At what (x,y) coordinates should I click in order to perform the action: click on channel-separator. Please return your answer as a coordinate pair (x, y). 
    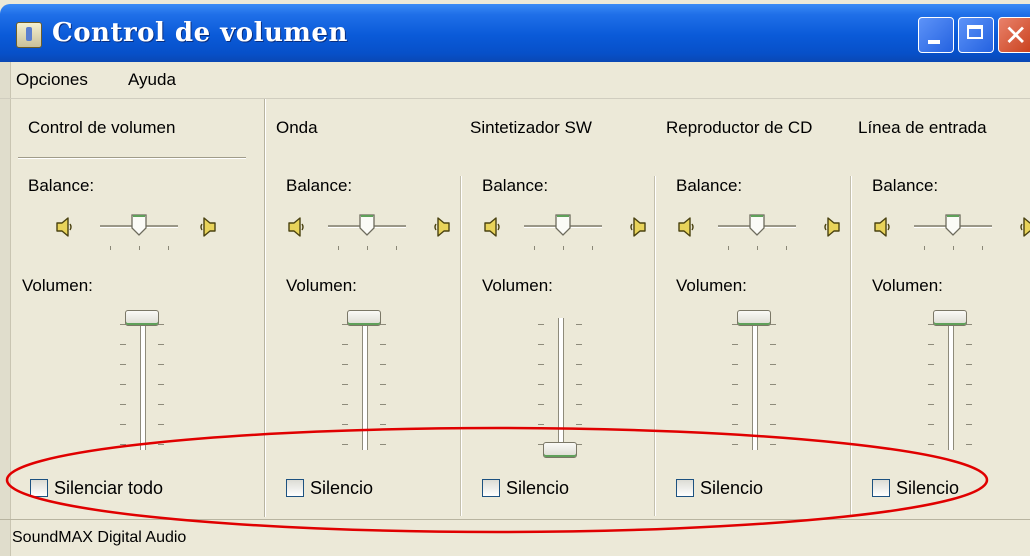
    Looking at the image, I should click on (460, 346).